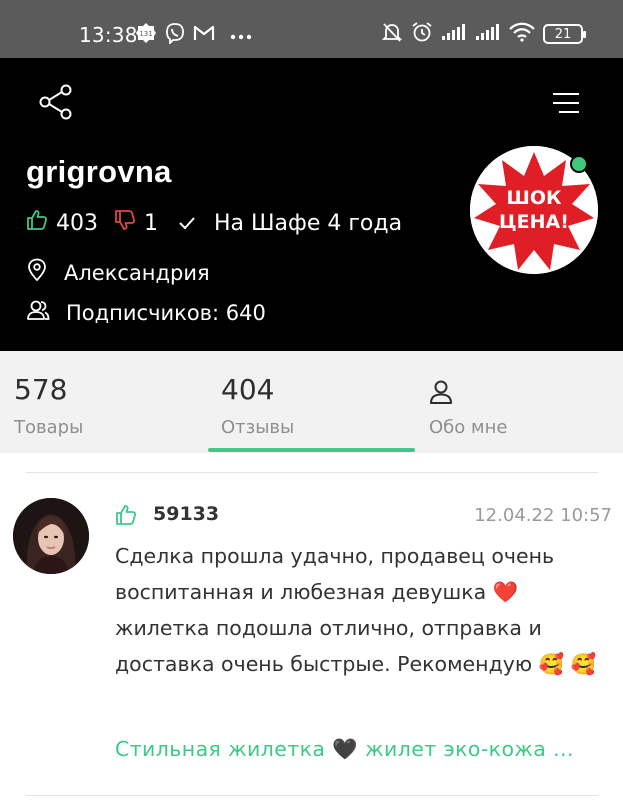 Image resolution: width=623 pixels, height=800 pixels. Describe the element at coordinates (311, 29) in the screenshot. I see `status-bar: 13:38 131 21` at that location.